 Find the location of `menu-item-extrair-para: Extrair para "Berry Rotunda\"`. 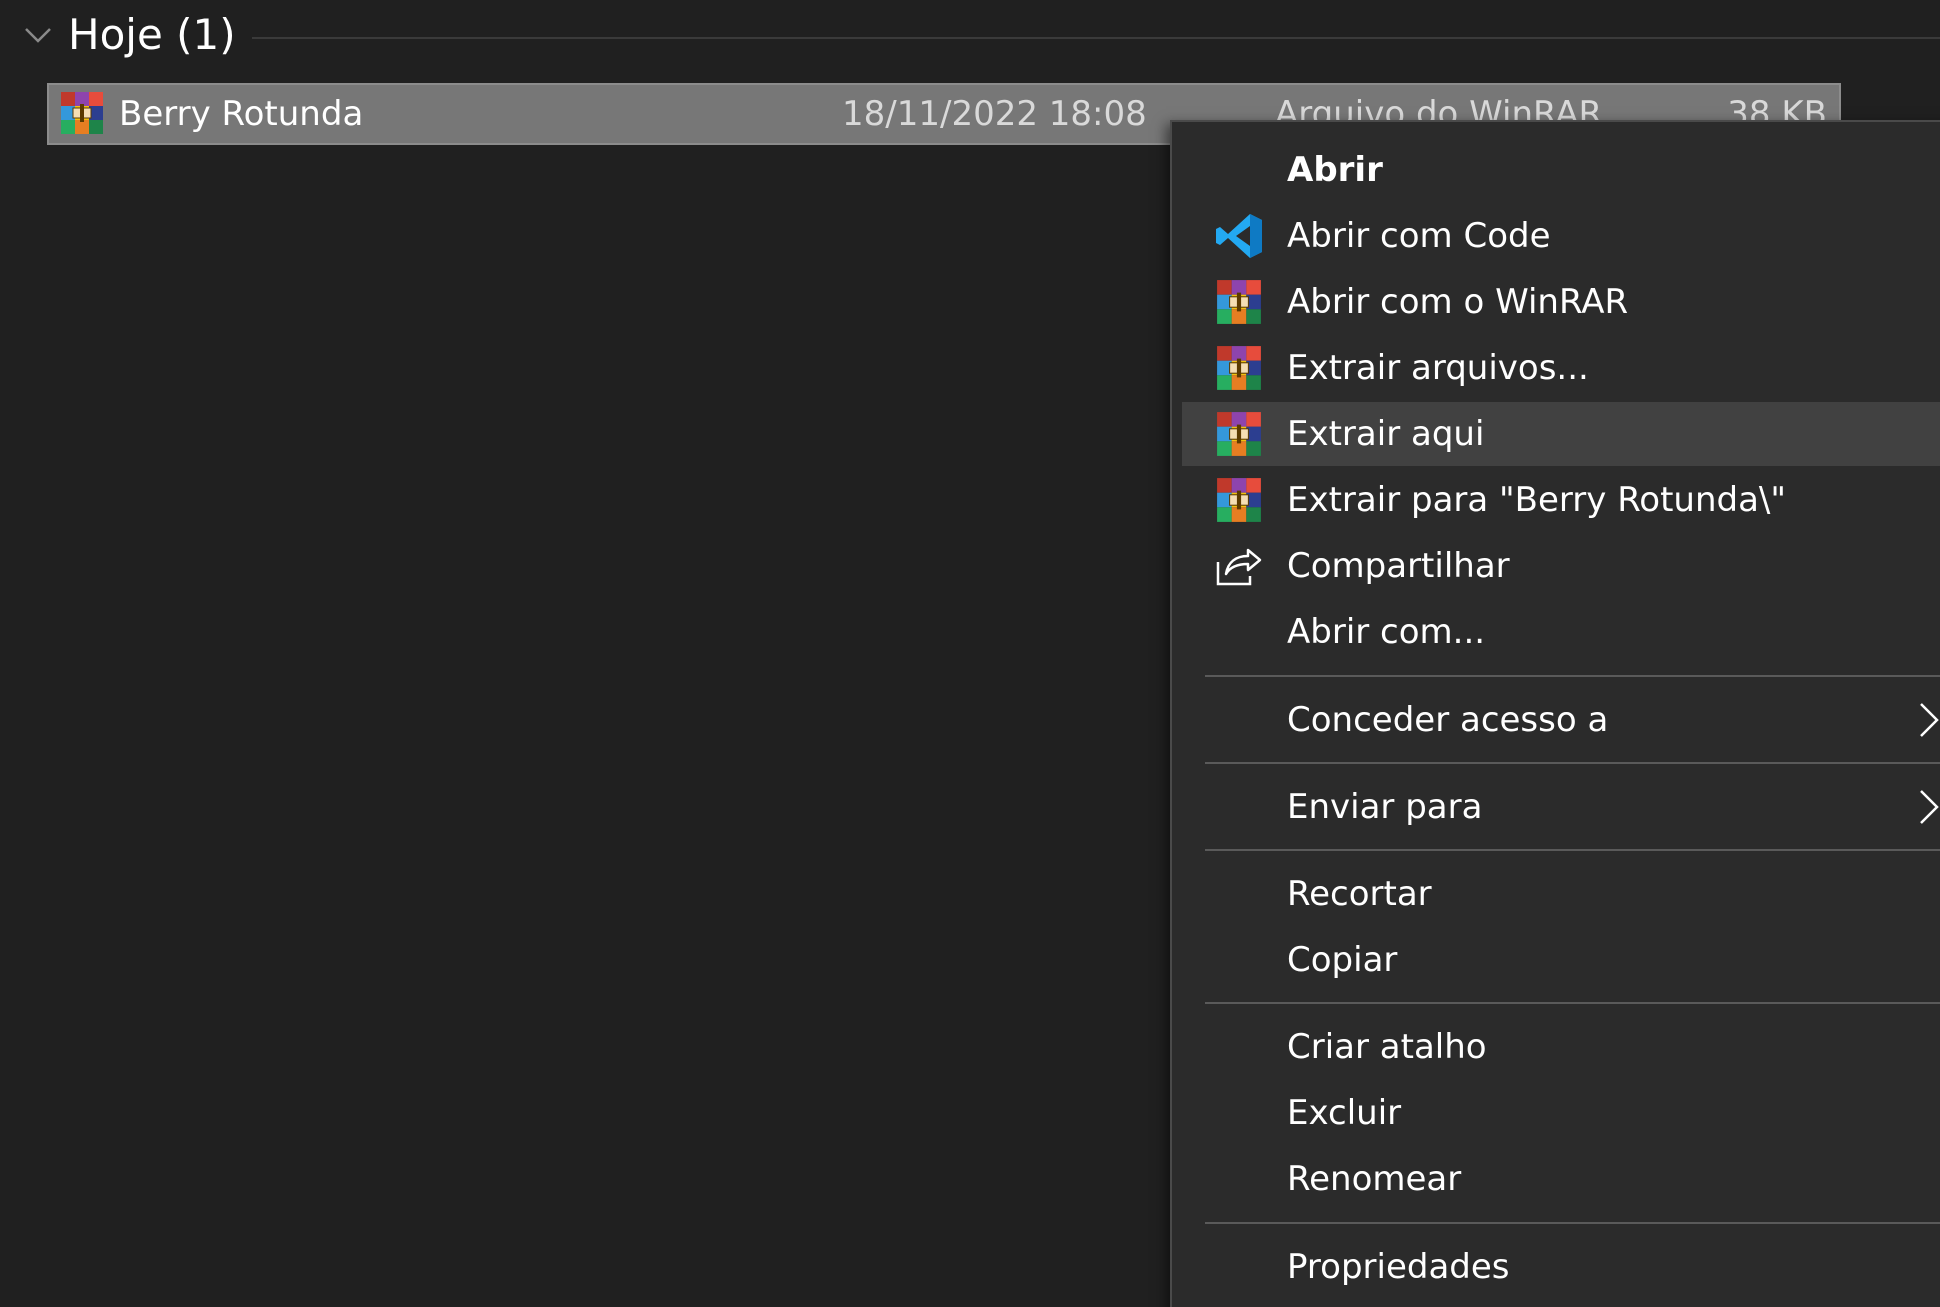

menu-item-extrair-para: Extrair para "Berry Rotunda\" is located at coordinates (1561, 500).